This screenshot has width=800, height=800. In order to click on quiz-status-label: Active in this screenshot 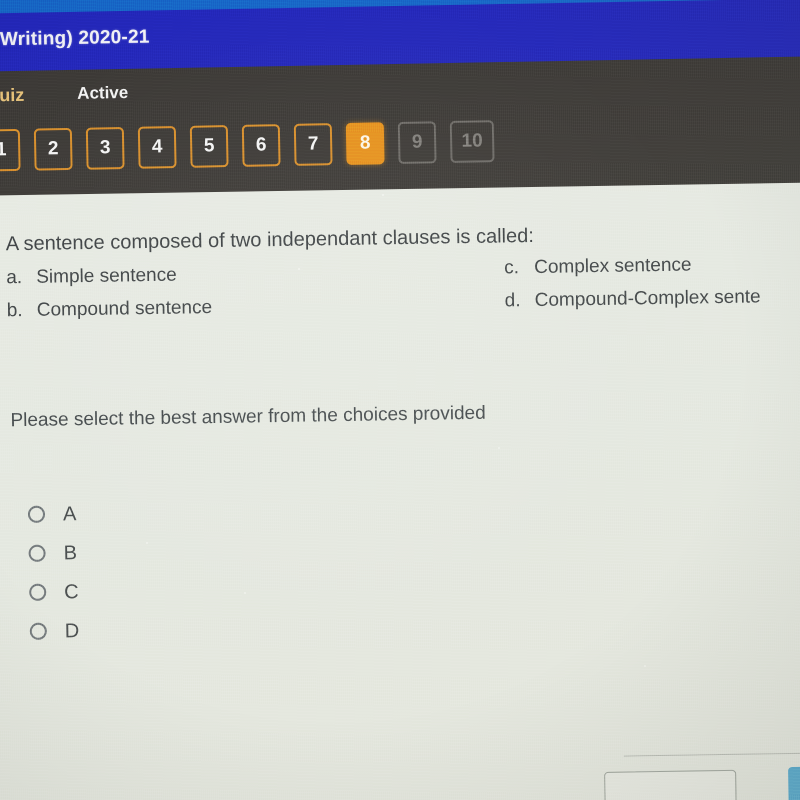, I will do `click(103, 92)`.